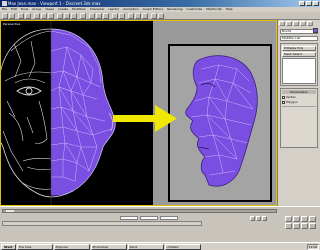  What do you see at coordinates (304, 219) in the screenshot?
I see `zoom-extents-icon` at bounding box center [304, 219].